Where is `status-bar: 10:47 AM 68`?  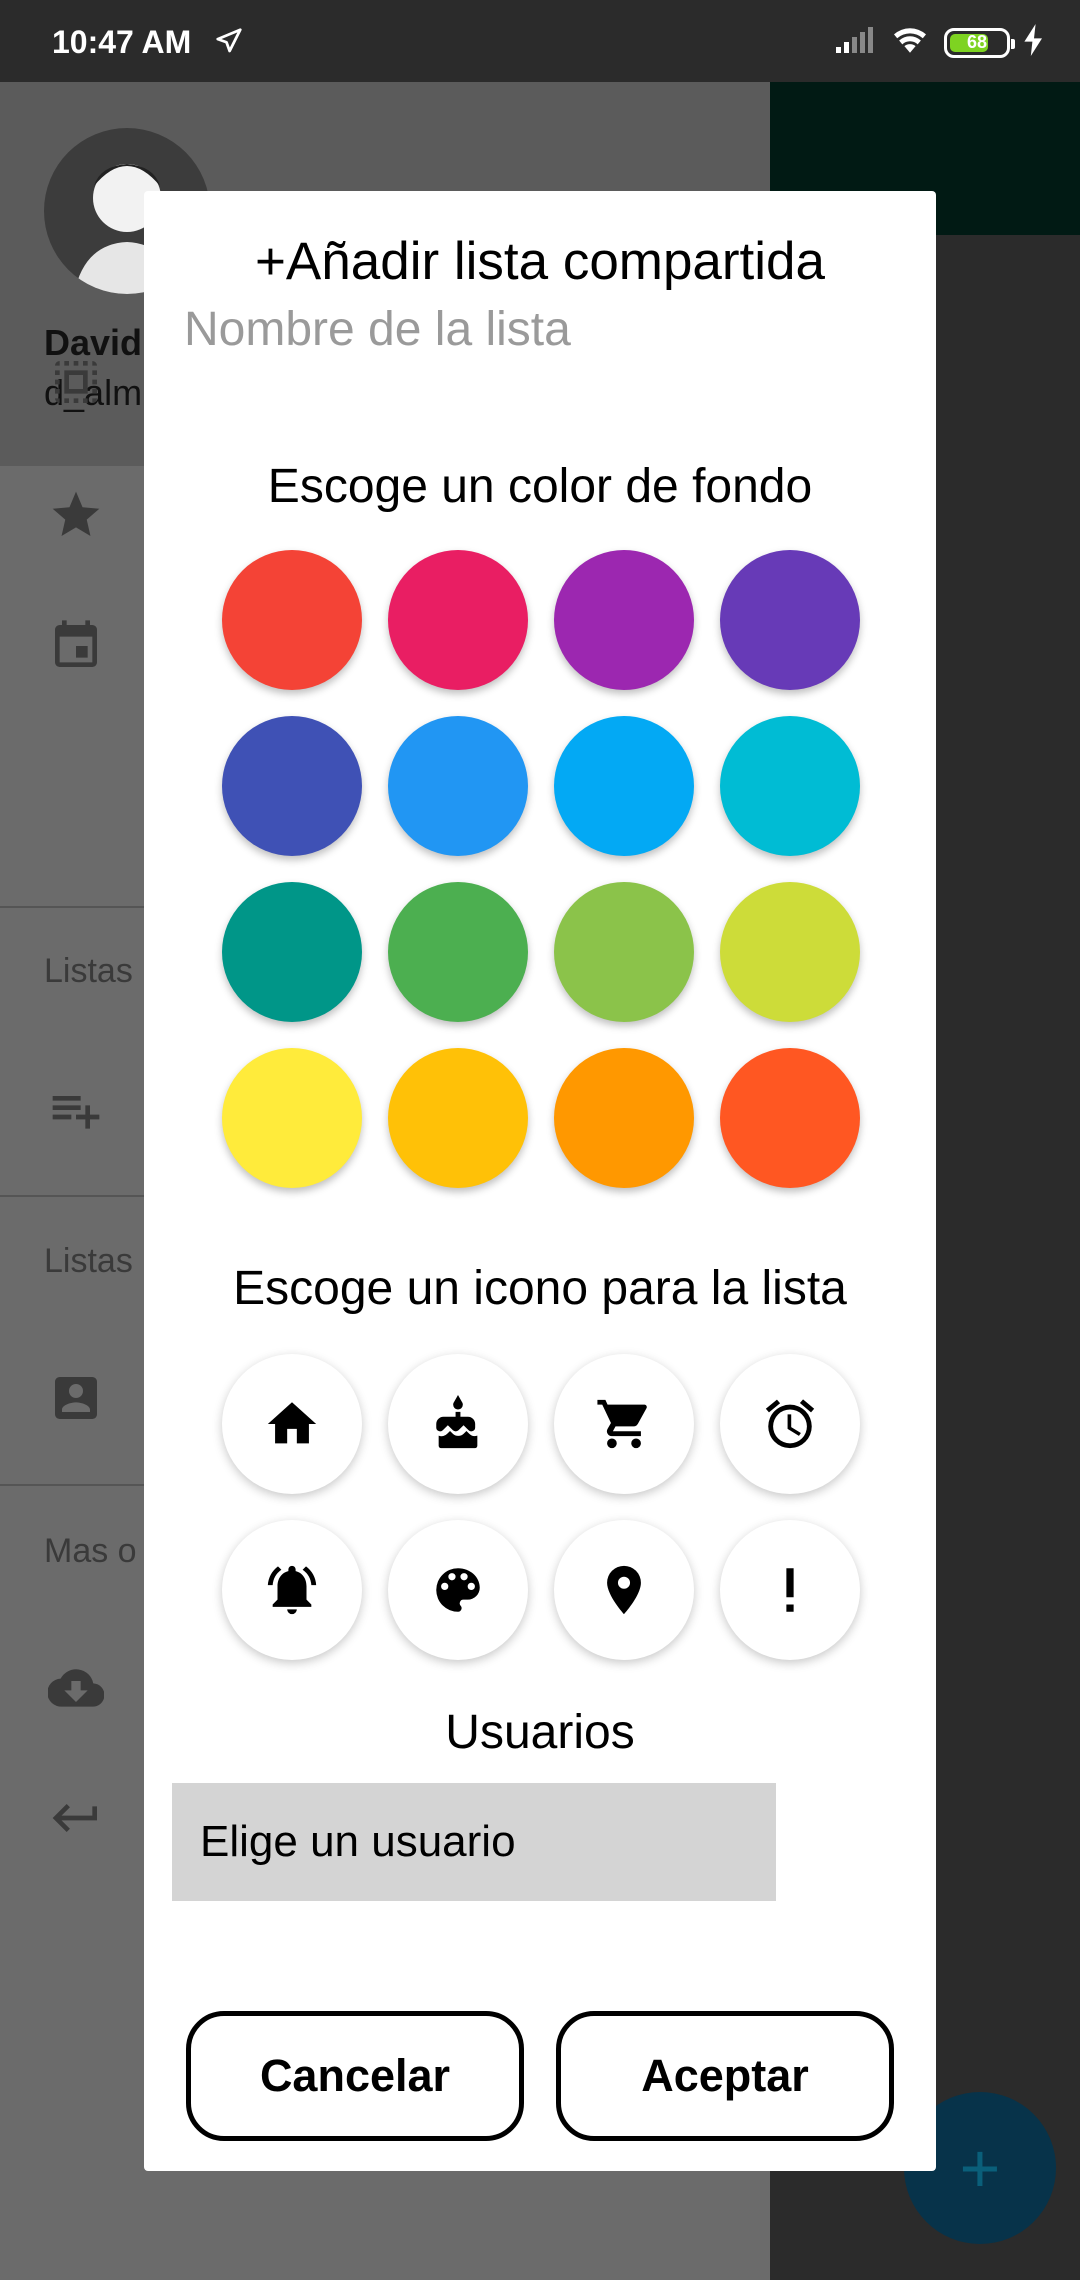 status-bar: 10:47 AM 68 is located at coordinates (540, 41).